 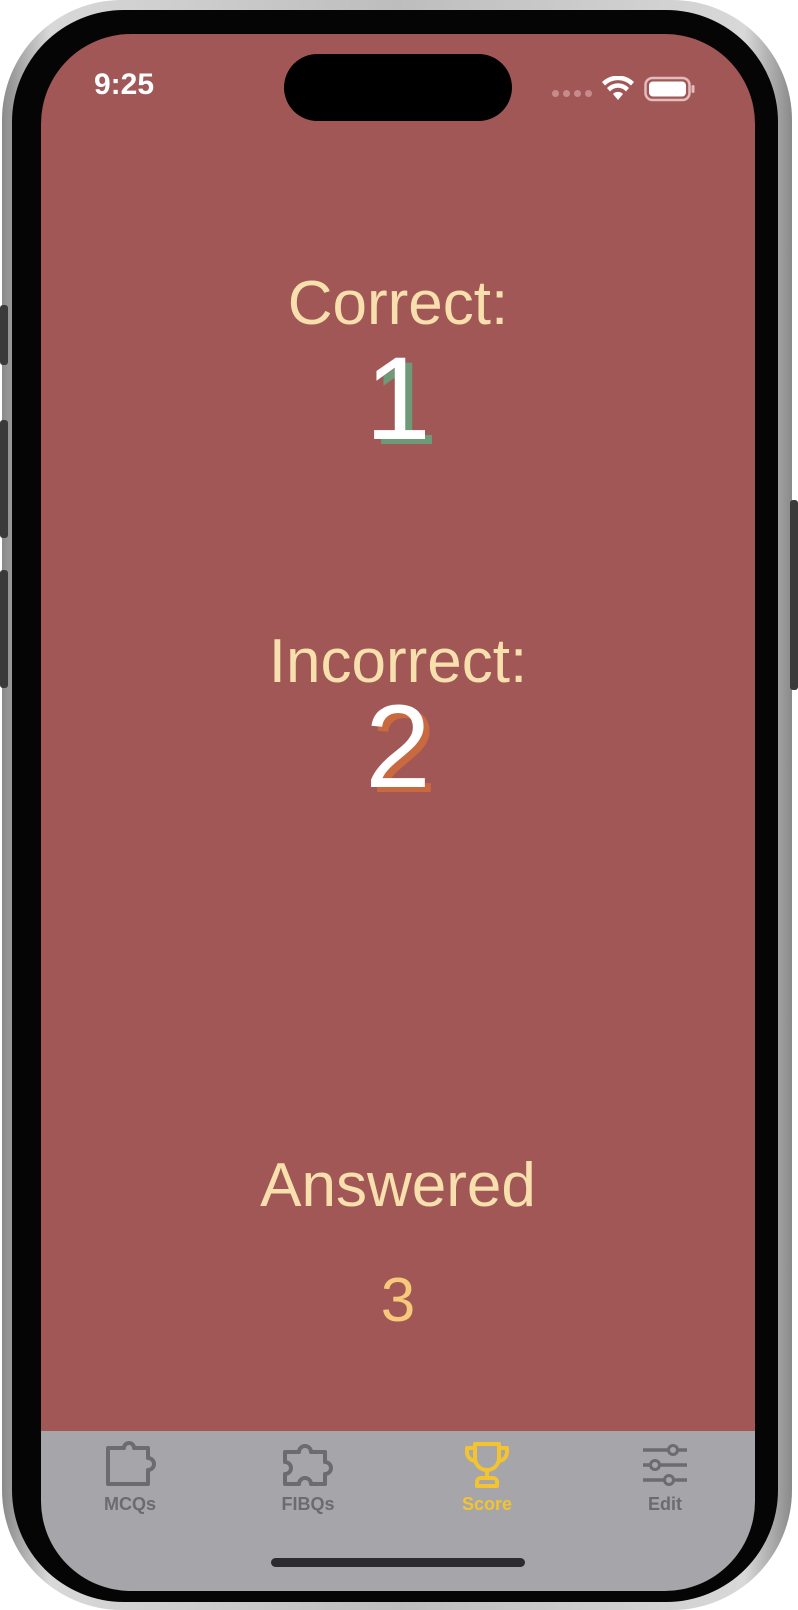 What do you see at coordinates (398, 303) in the screenshot?
I see `correct-label: Correct:` at bounding box center [398, 303].